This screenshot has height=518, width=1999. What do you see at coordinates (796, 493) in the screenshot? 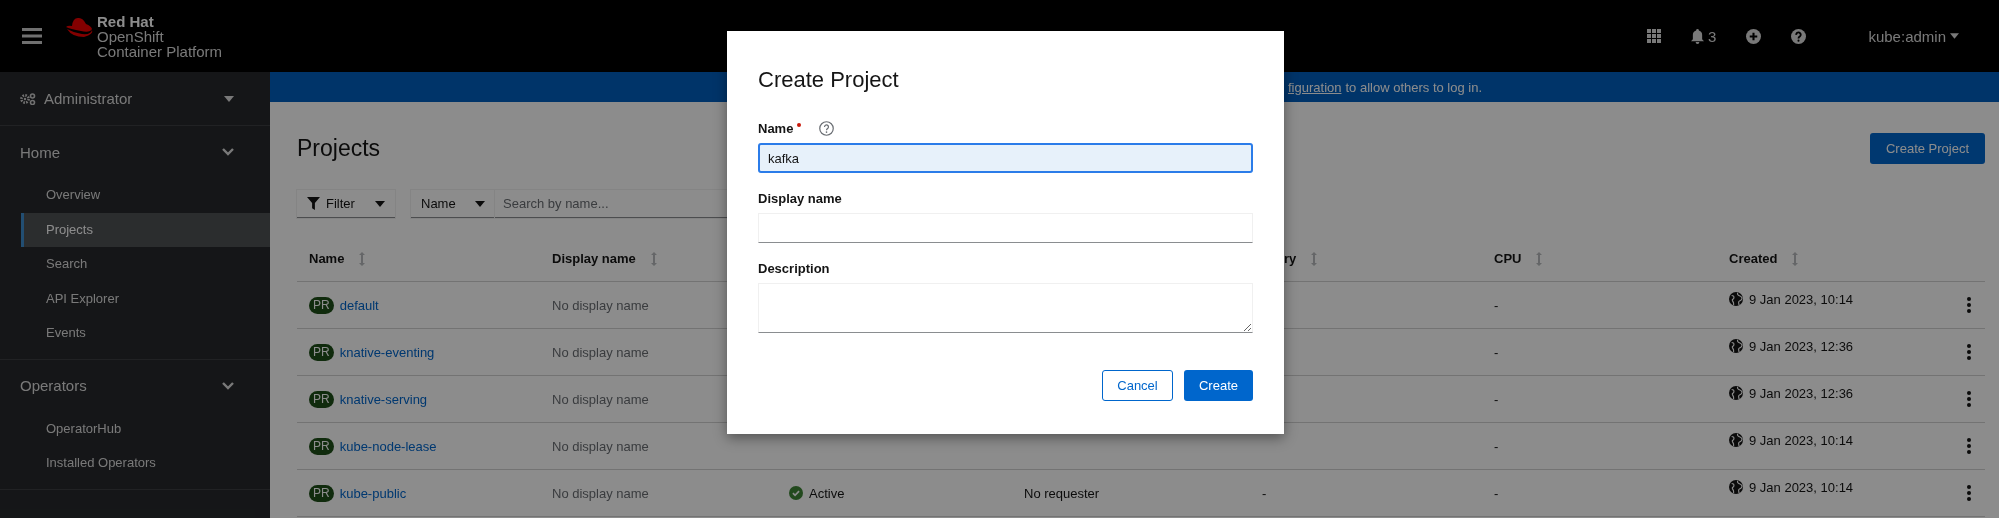
I see `check-circle-icon` at bounding box center [796, 493].